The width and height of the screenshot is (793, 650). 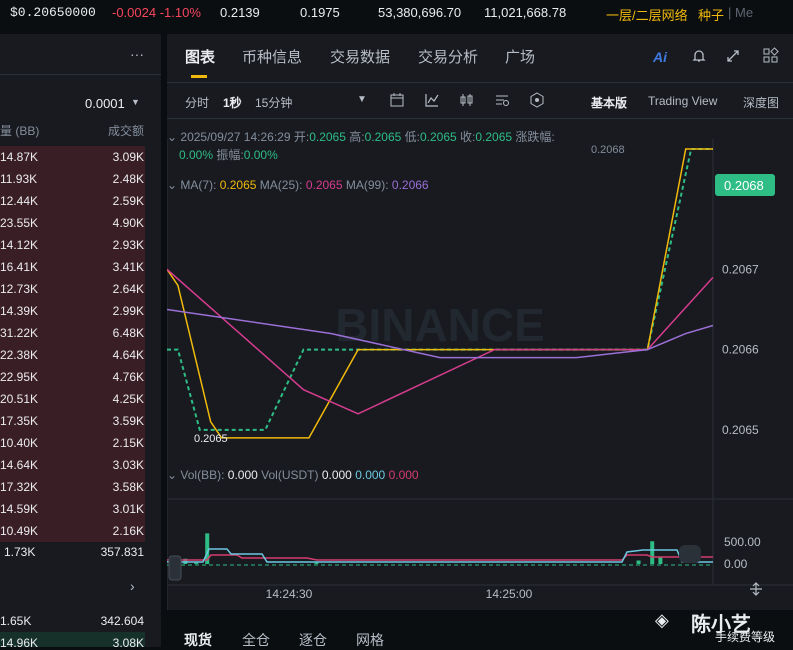 I want to click on ticker-tag-more: | Me, so click(x=740, y=12).